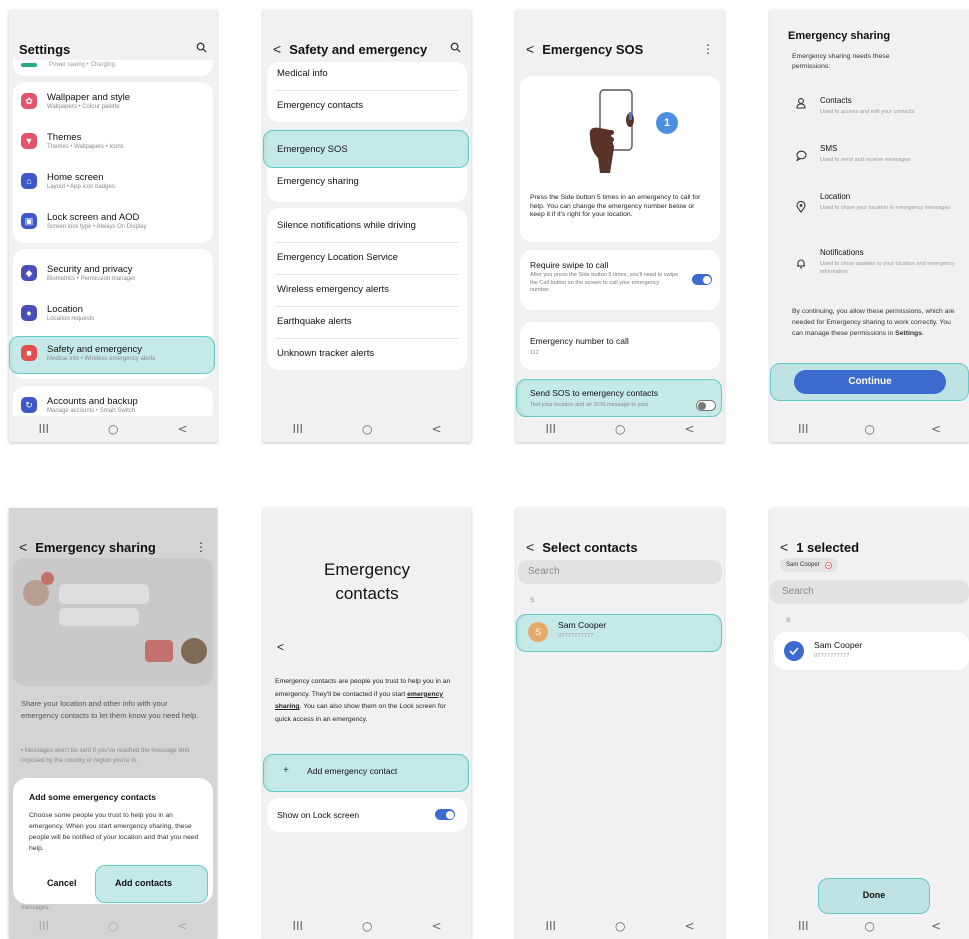 This screenshot has width=969, height=939. I want to click on item-sub: Screen lock type • Always On Display, so click(97, 227).